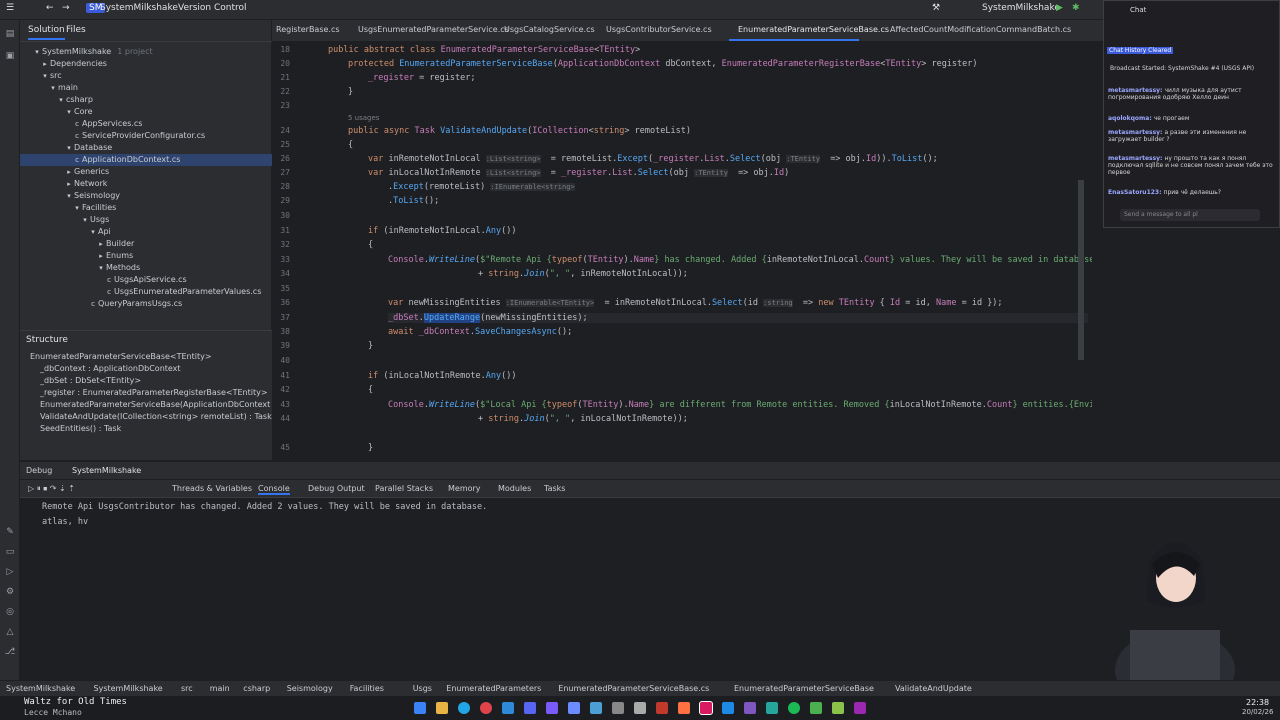 The width and height of the screenshot is (1280, 720). Describe the element at coordinates (706, 708) in the screenshot. I see `rider-icon` at that location.